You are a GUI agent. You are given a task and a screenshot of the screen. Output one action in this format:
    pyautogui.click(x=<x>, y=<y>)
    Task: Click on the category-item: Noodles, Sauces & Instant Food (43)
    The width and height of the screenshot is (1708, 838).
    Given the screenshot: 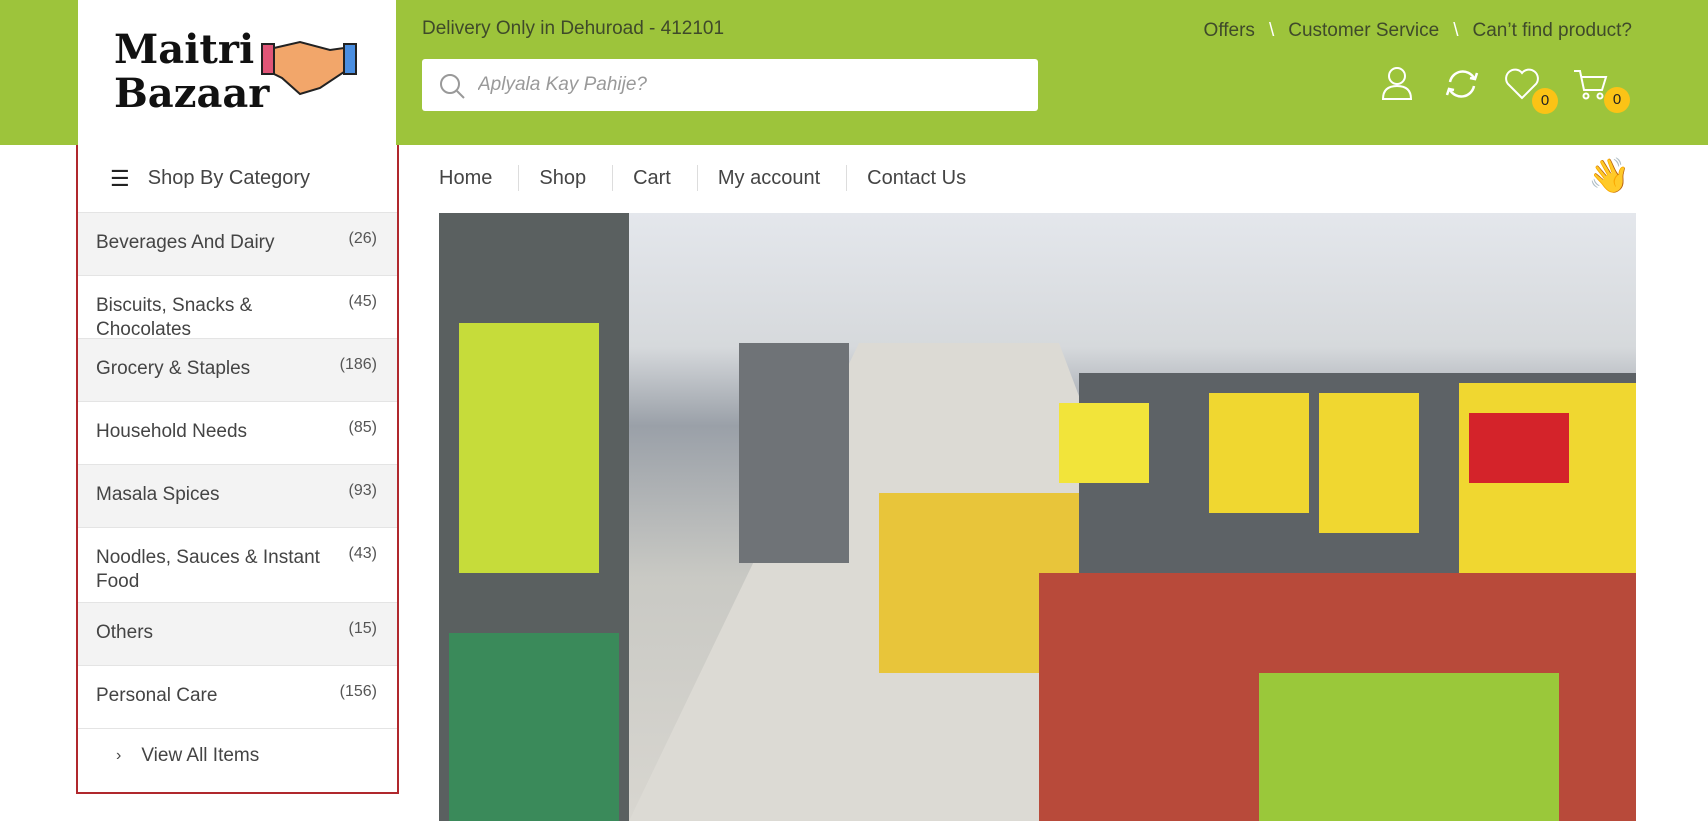 What is the action you would take?
    pyautogui.click(x=237, y=564)
    